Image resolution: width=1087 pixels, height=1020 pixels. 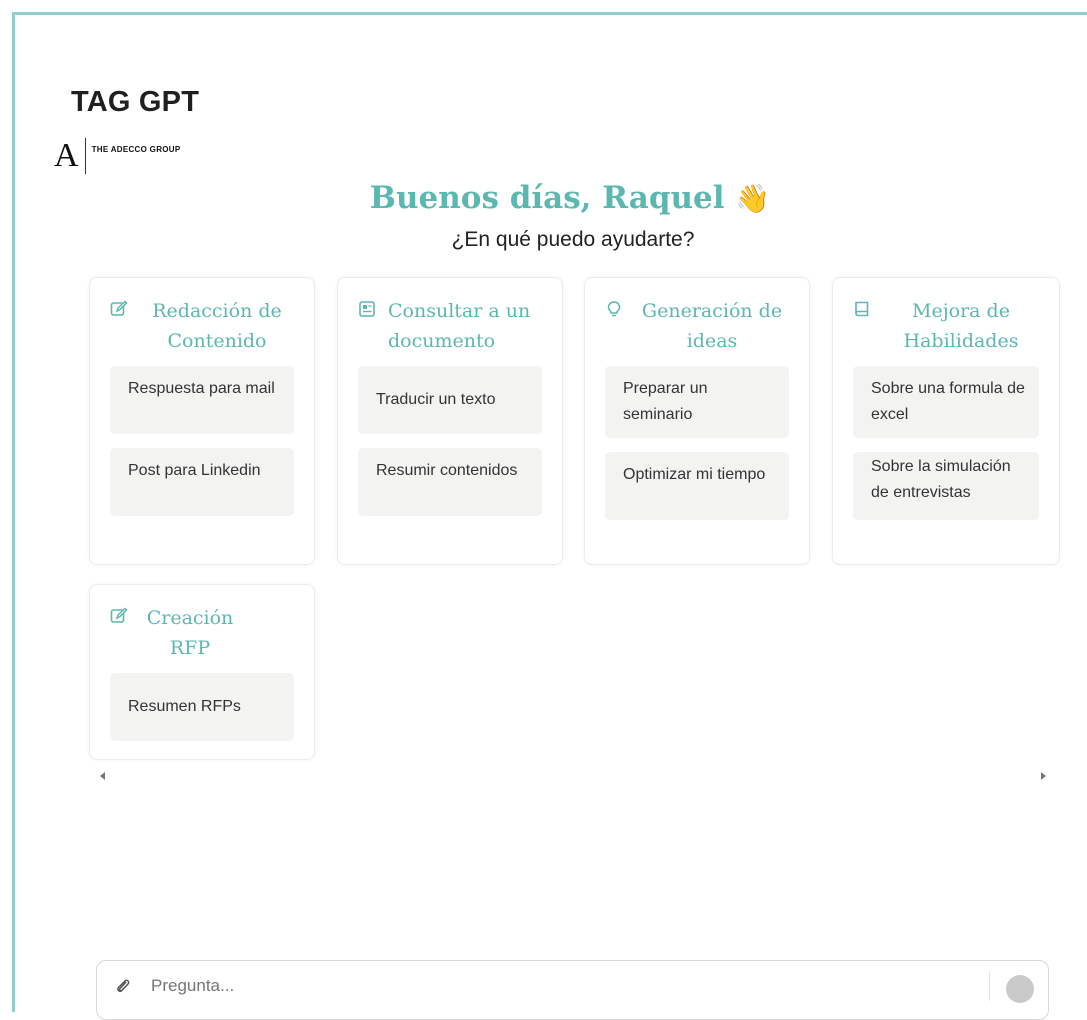 What do you see at coordinates (367, 309) in the screenshot?
I see `document-icon` at bounding box center [367, 309].